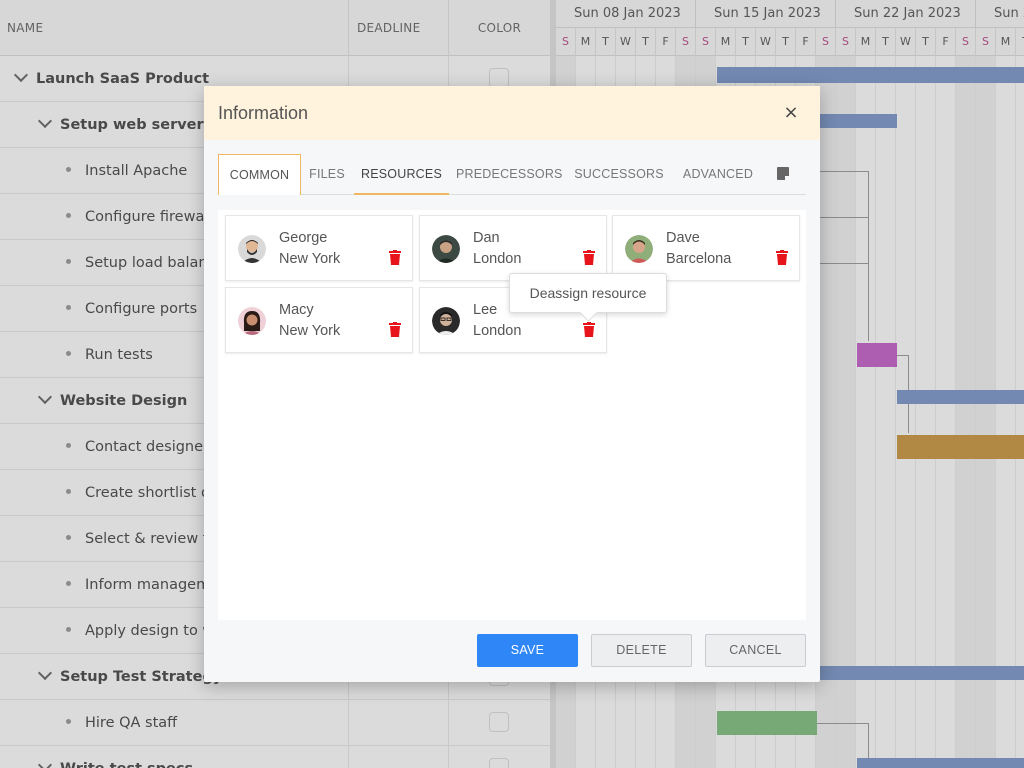 This screenshot has width=1024, height=768. Describe the element at coordinates (783, 173) in the screenshot. I see `notes-icon` at that location.